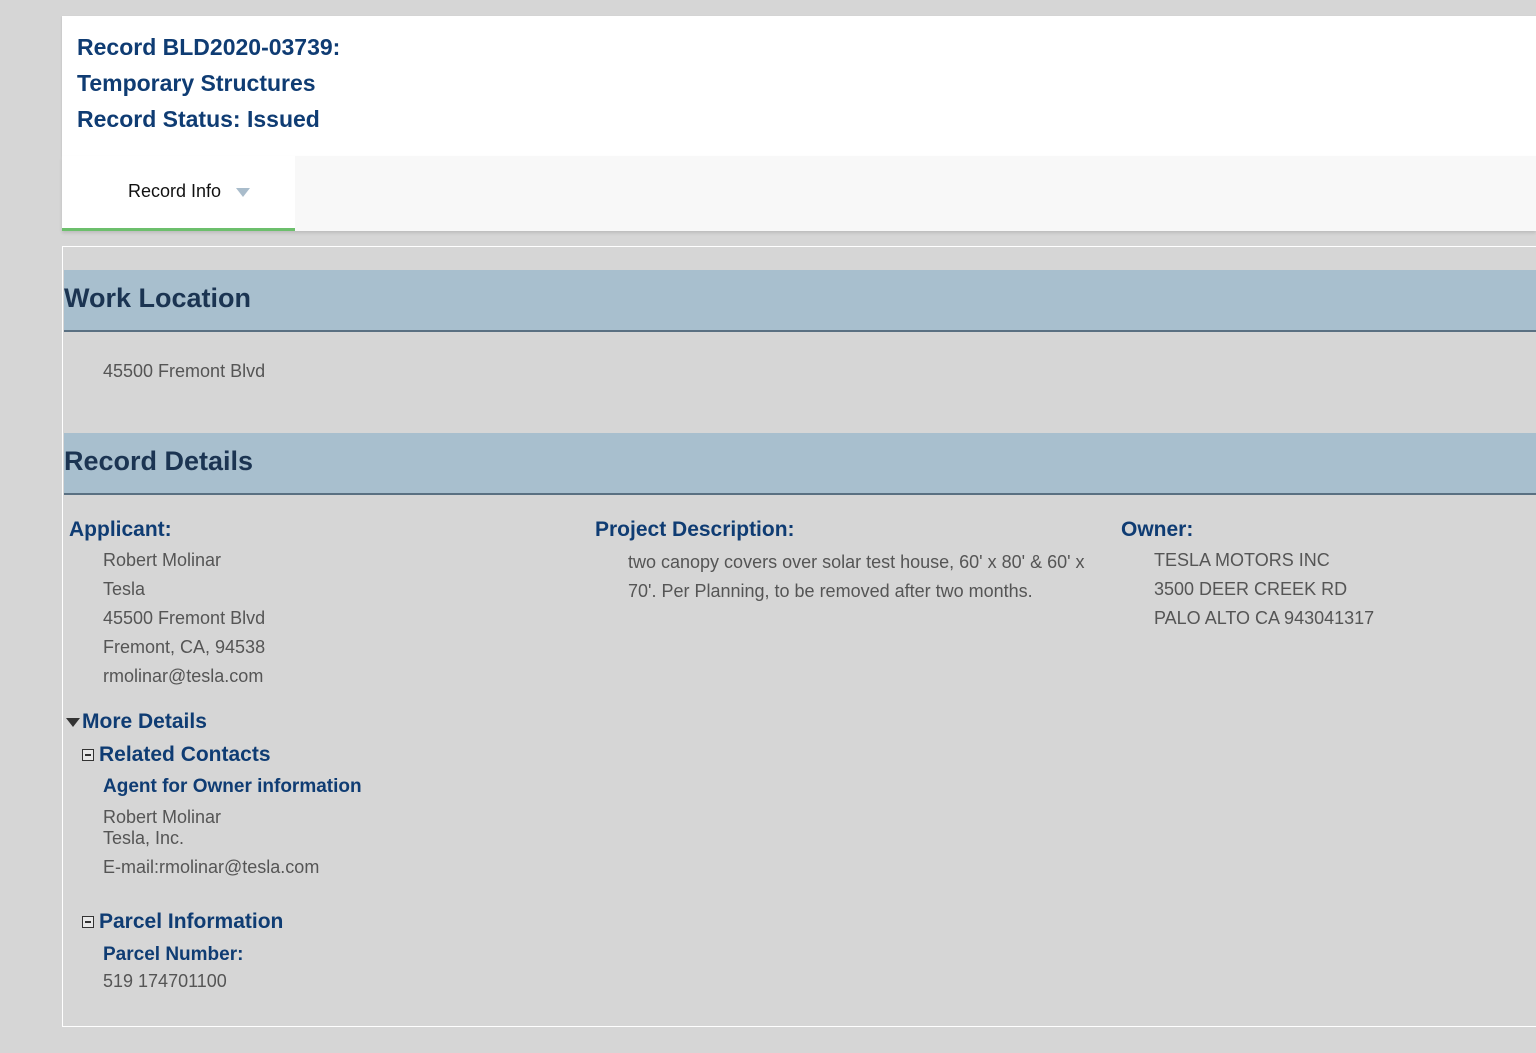 The height and width of the screenshot is (1053, 1536). Describe the element at coordinates (162, 817) in the screenshot. I see `agent-name: Robert Molinar` at that location.